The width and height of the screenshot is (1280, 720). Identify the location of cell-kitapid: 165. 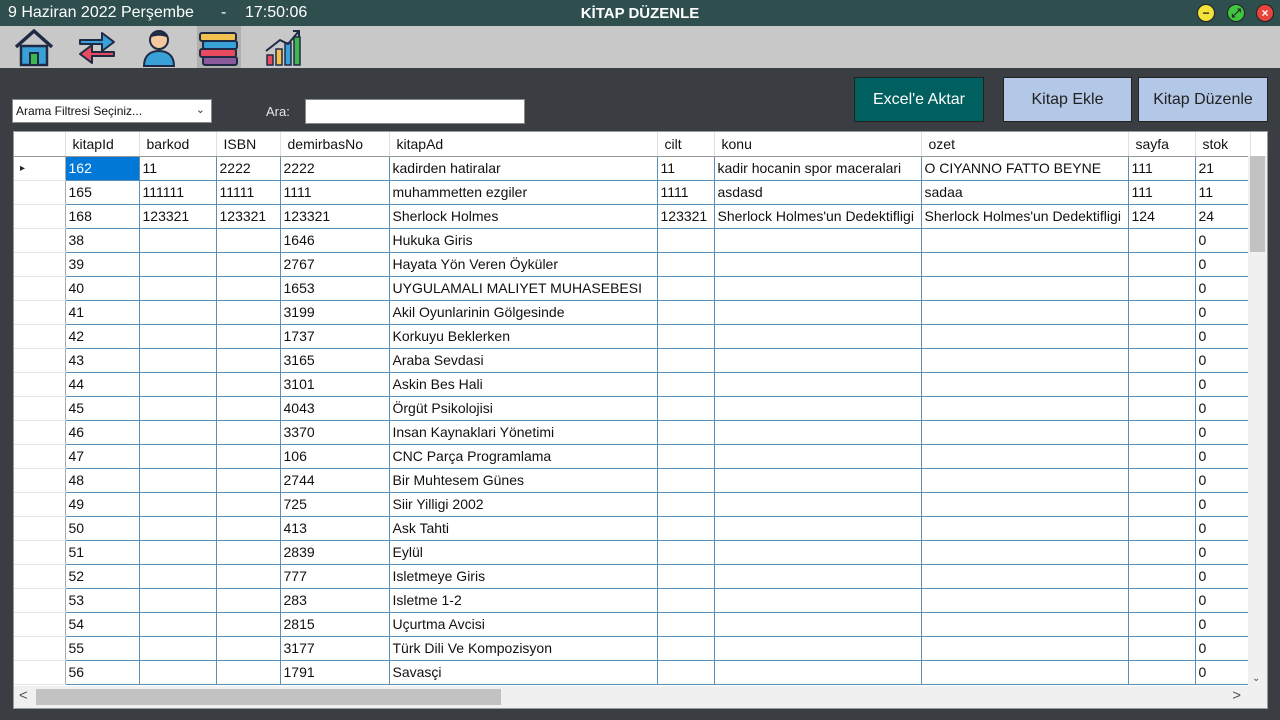
(102, 192).